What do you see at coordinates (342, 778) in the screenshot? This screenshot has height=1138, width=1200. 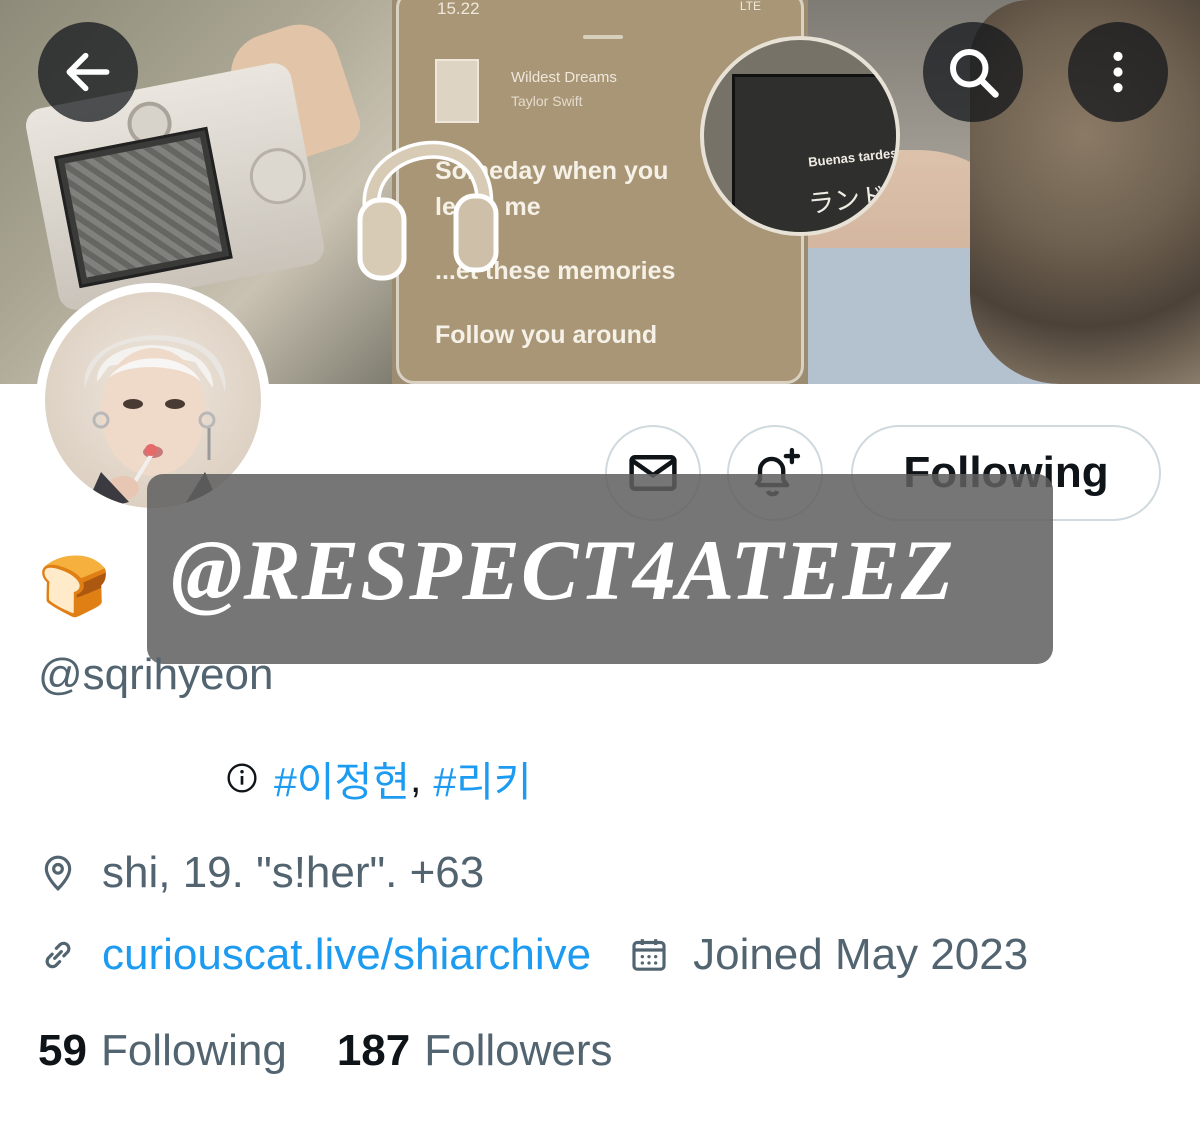 I see `hashtag-link: #이정현` at bounding box center [342, 778].